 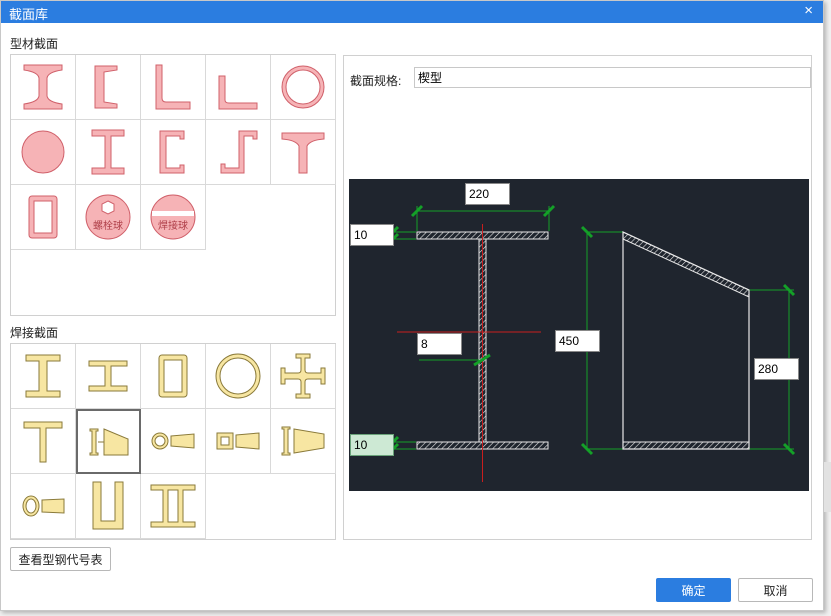 What do you see at coordinates (439, 344) in the screenshot?
I see `web-thickness-input` at bounding box center [439, 344].